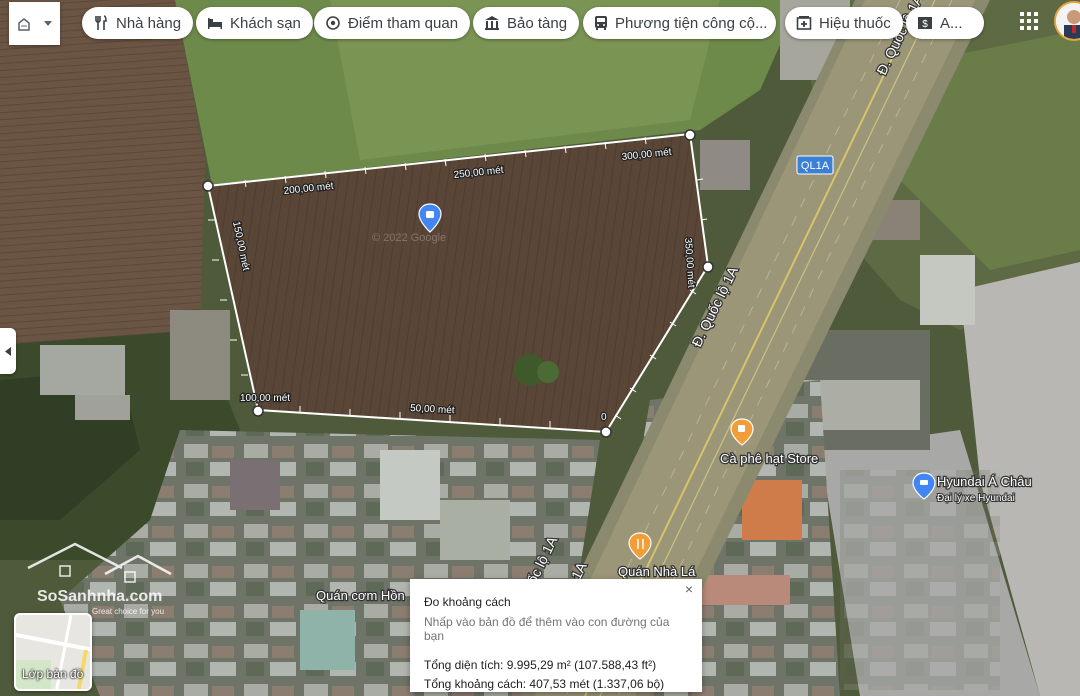 This screenshot has height=696, width=1080. What do you see at coordinates (467, 602) in the screenshot?
I see `card-title: Đo khoảng cách` at bounding box center [467, 602].